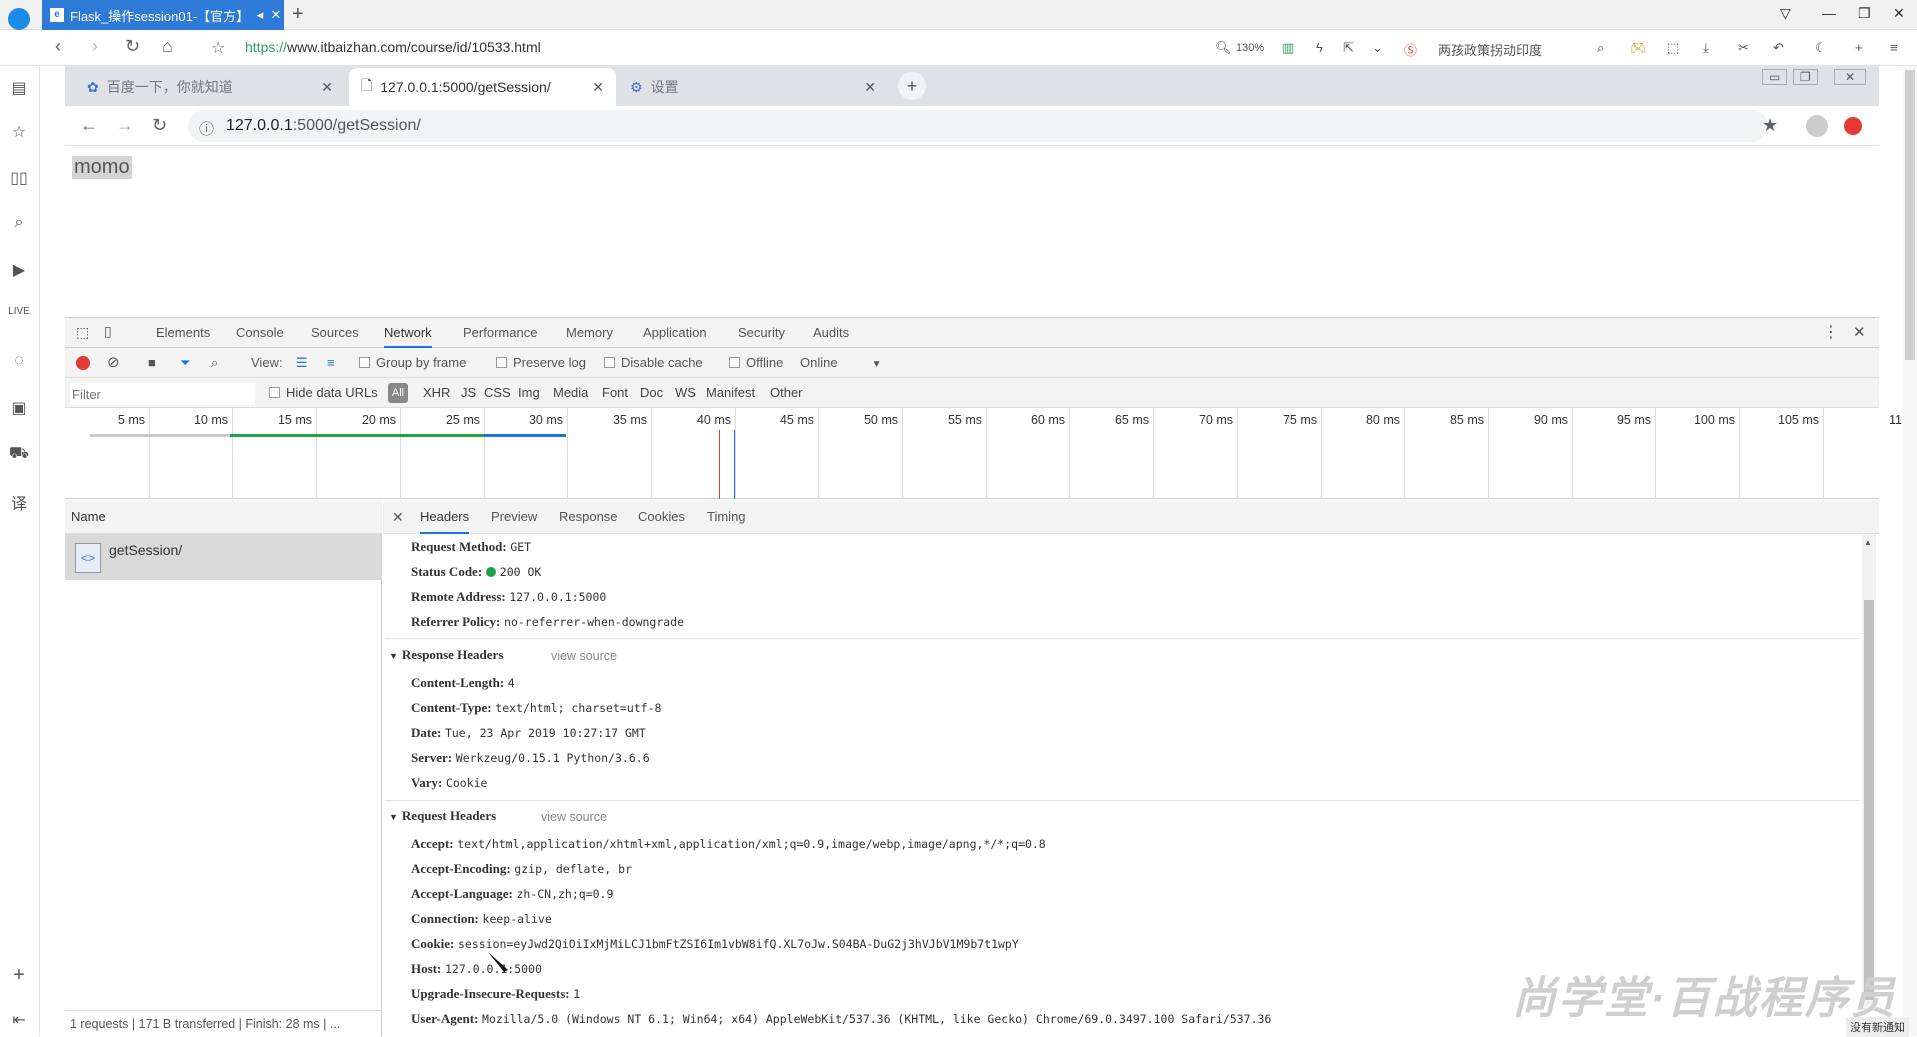 This screenshot has height=1037, width=1917. I want to click on tab-console: Console, so click(260, 333).